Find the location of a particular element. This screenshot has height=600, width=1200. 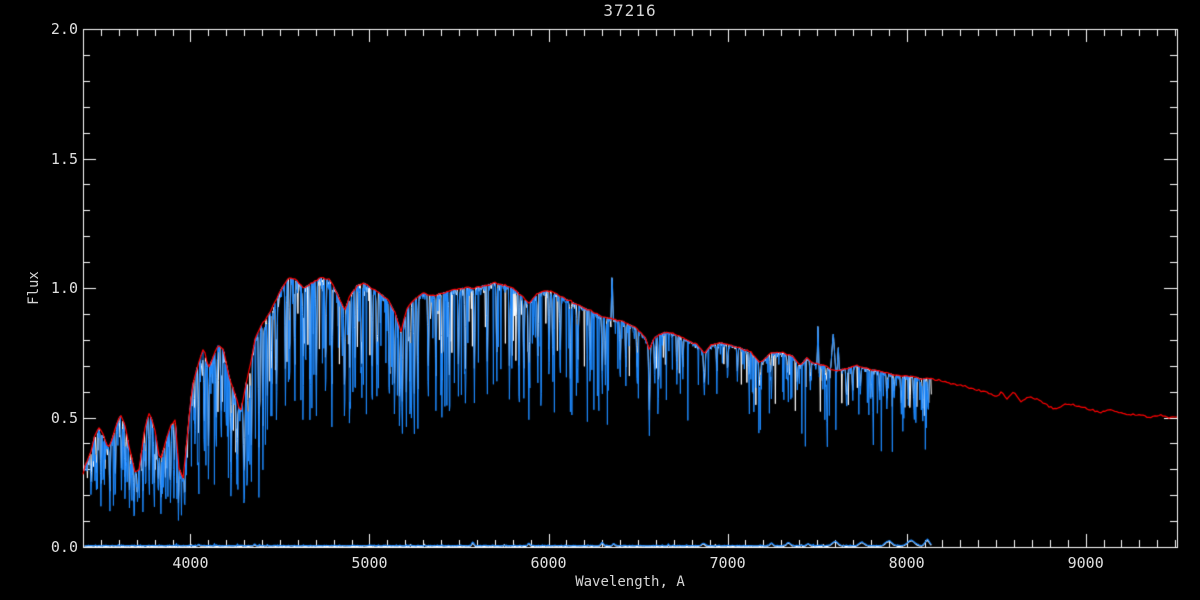

x-tick-label: 4000 is located at coordinates (190, 563).